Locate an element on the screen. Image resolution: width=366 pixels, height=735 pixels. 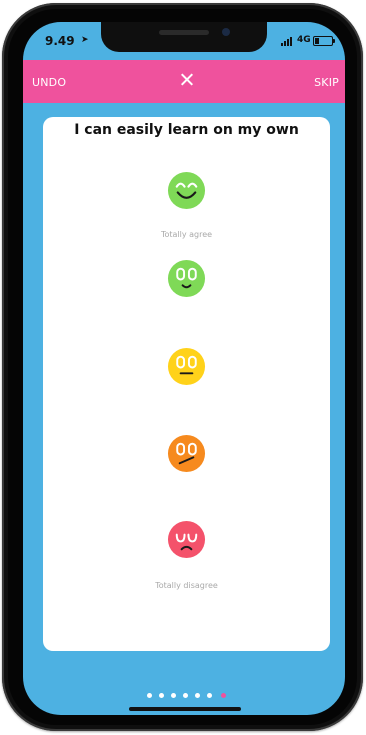
question-title: I can easily learn on my own is located at coordinates (186, 130).